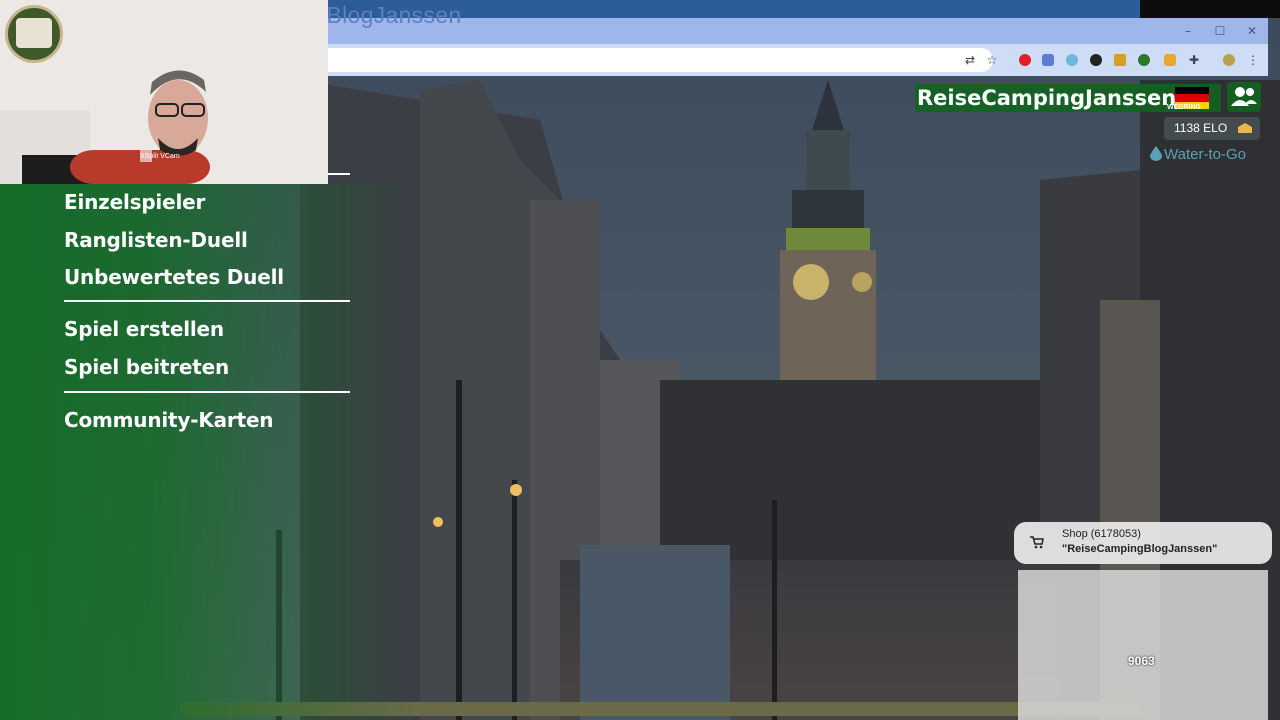 The height and width of the screenshot is (720, 1280). I want to click on menu-item-einzelspieler: Einzelspieler, so click(134, 202).